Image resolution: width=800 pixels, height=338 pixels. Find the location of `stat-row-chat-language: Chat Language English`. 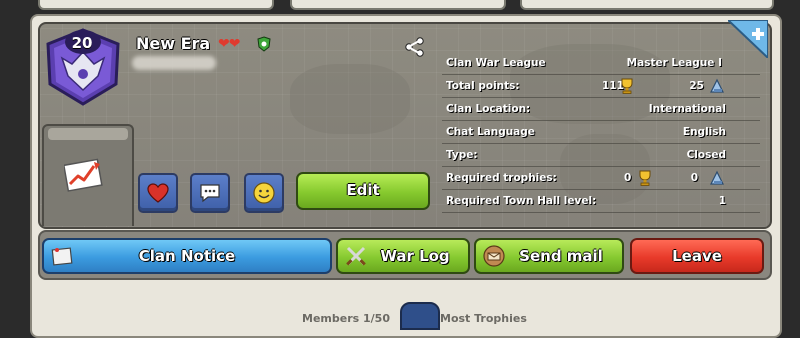

stat-row-chat-language: Chat Language English is located at coordinates (601, 132).